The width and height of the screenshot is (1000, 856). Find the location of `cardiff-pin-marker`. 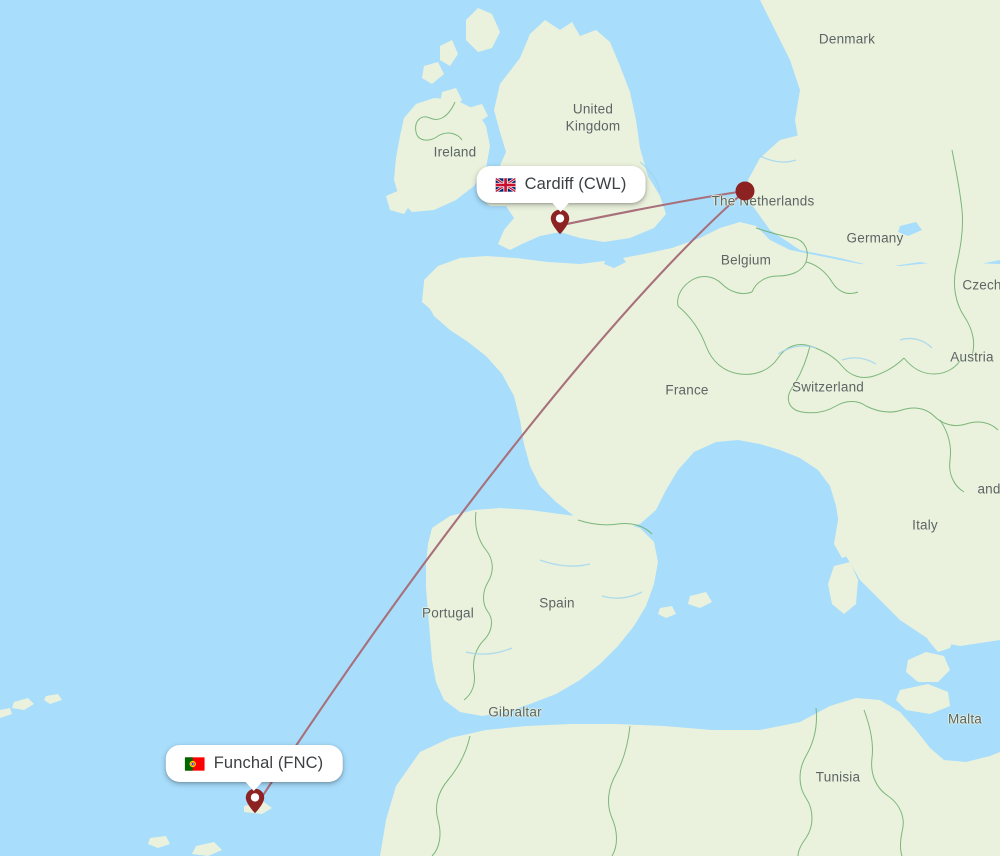

cardiff-pin-marker is located at coordinates (560, 222).